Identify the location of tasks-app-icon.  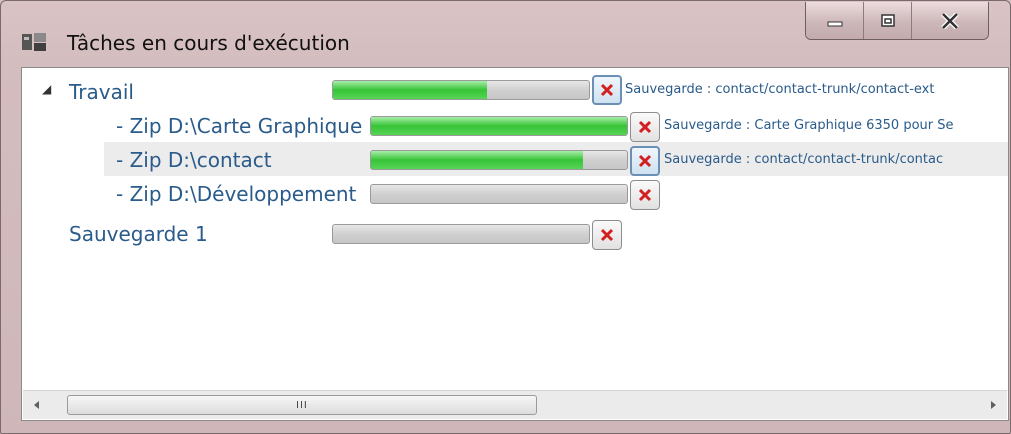
(34, 42).